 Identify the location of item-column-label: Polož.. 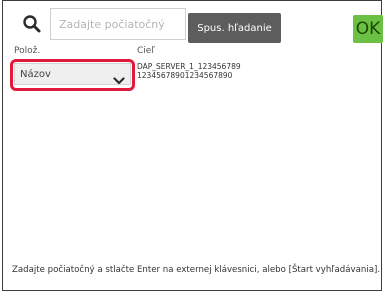
(27, 51).